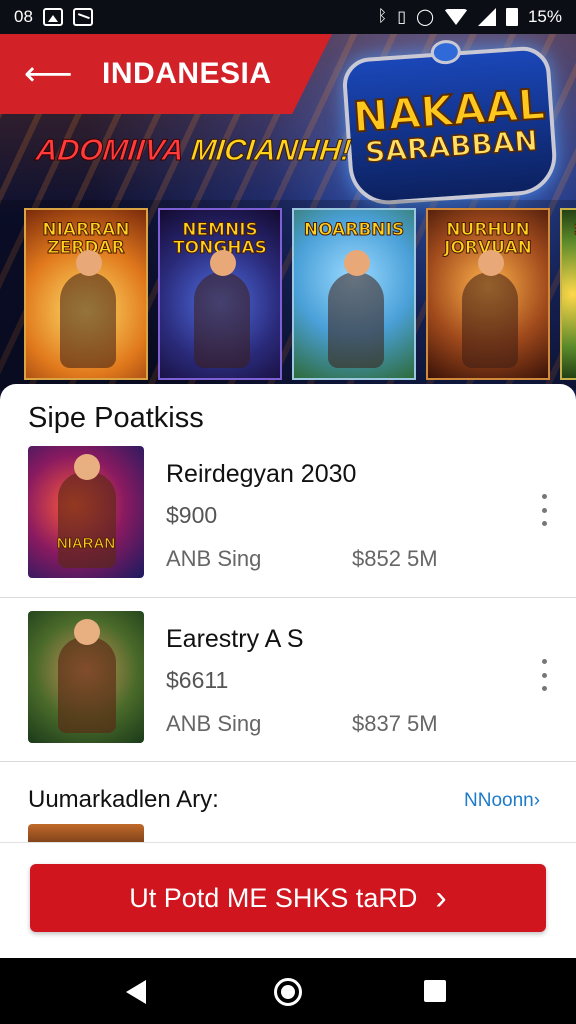 The image size is (576, 1024). What do you see at coordinates (82, 17) in the screenshot?
I see `photo-icon` at bounding box center [82, 17].